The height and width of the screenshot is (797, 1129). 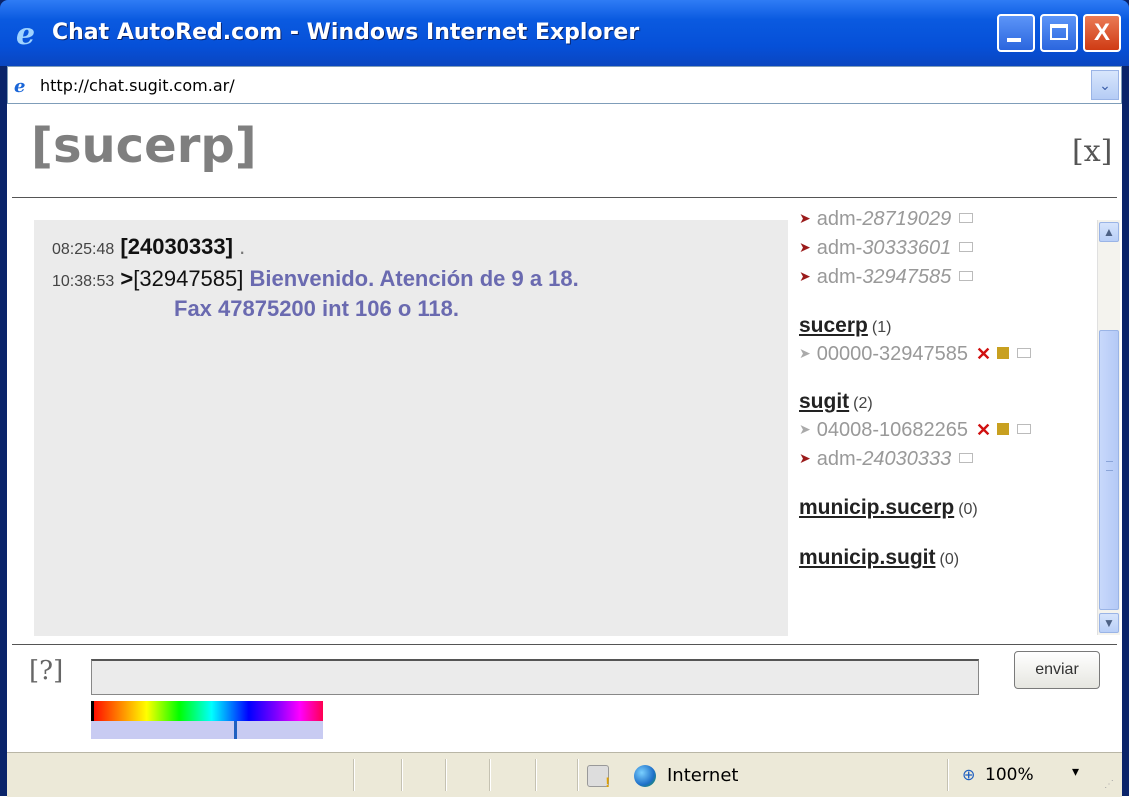 I want to click on chat-message-continuation: Fax 47875200 int 106 o 118., so click(x=316, y=309).